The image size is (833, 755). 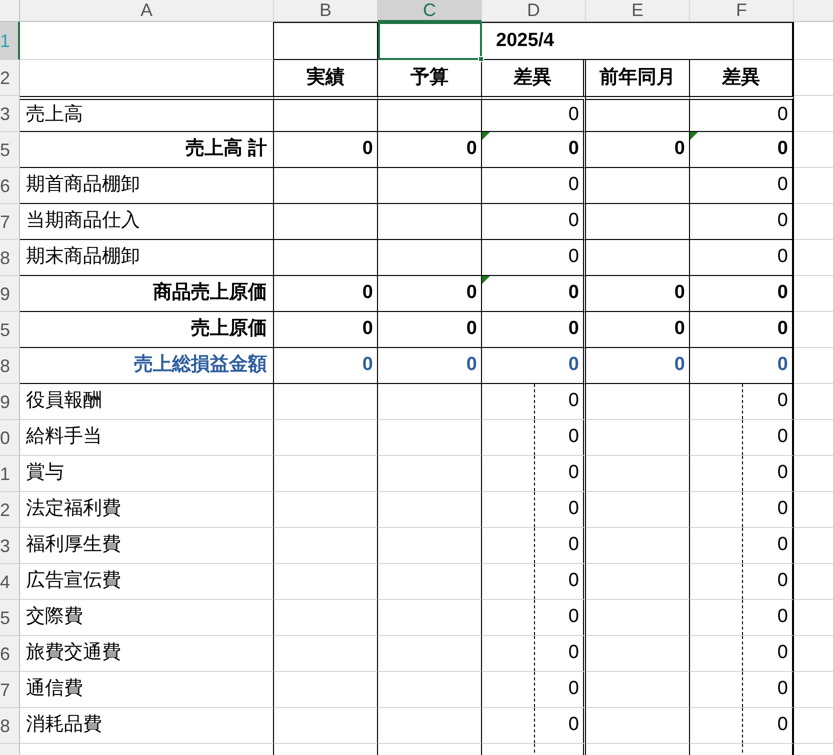 What do you see at coordinates (147, 402) in the screenshot?
I see `row-label-cell: 役員報酬` at bounding box center [147, 402].